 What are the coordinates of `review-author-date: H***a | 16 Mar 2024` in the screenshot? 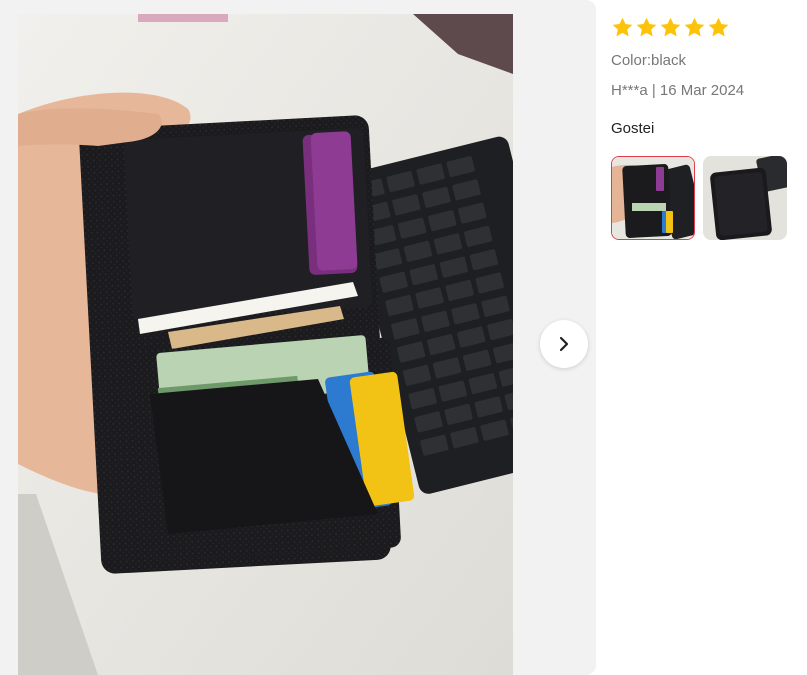 It's located at (678, 90).